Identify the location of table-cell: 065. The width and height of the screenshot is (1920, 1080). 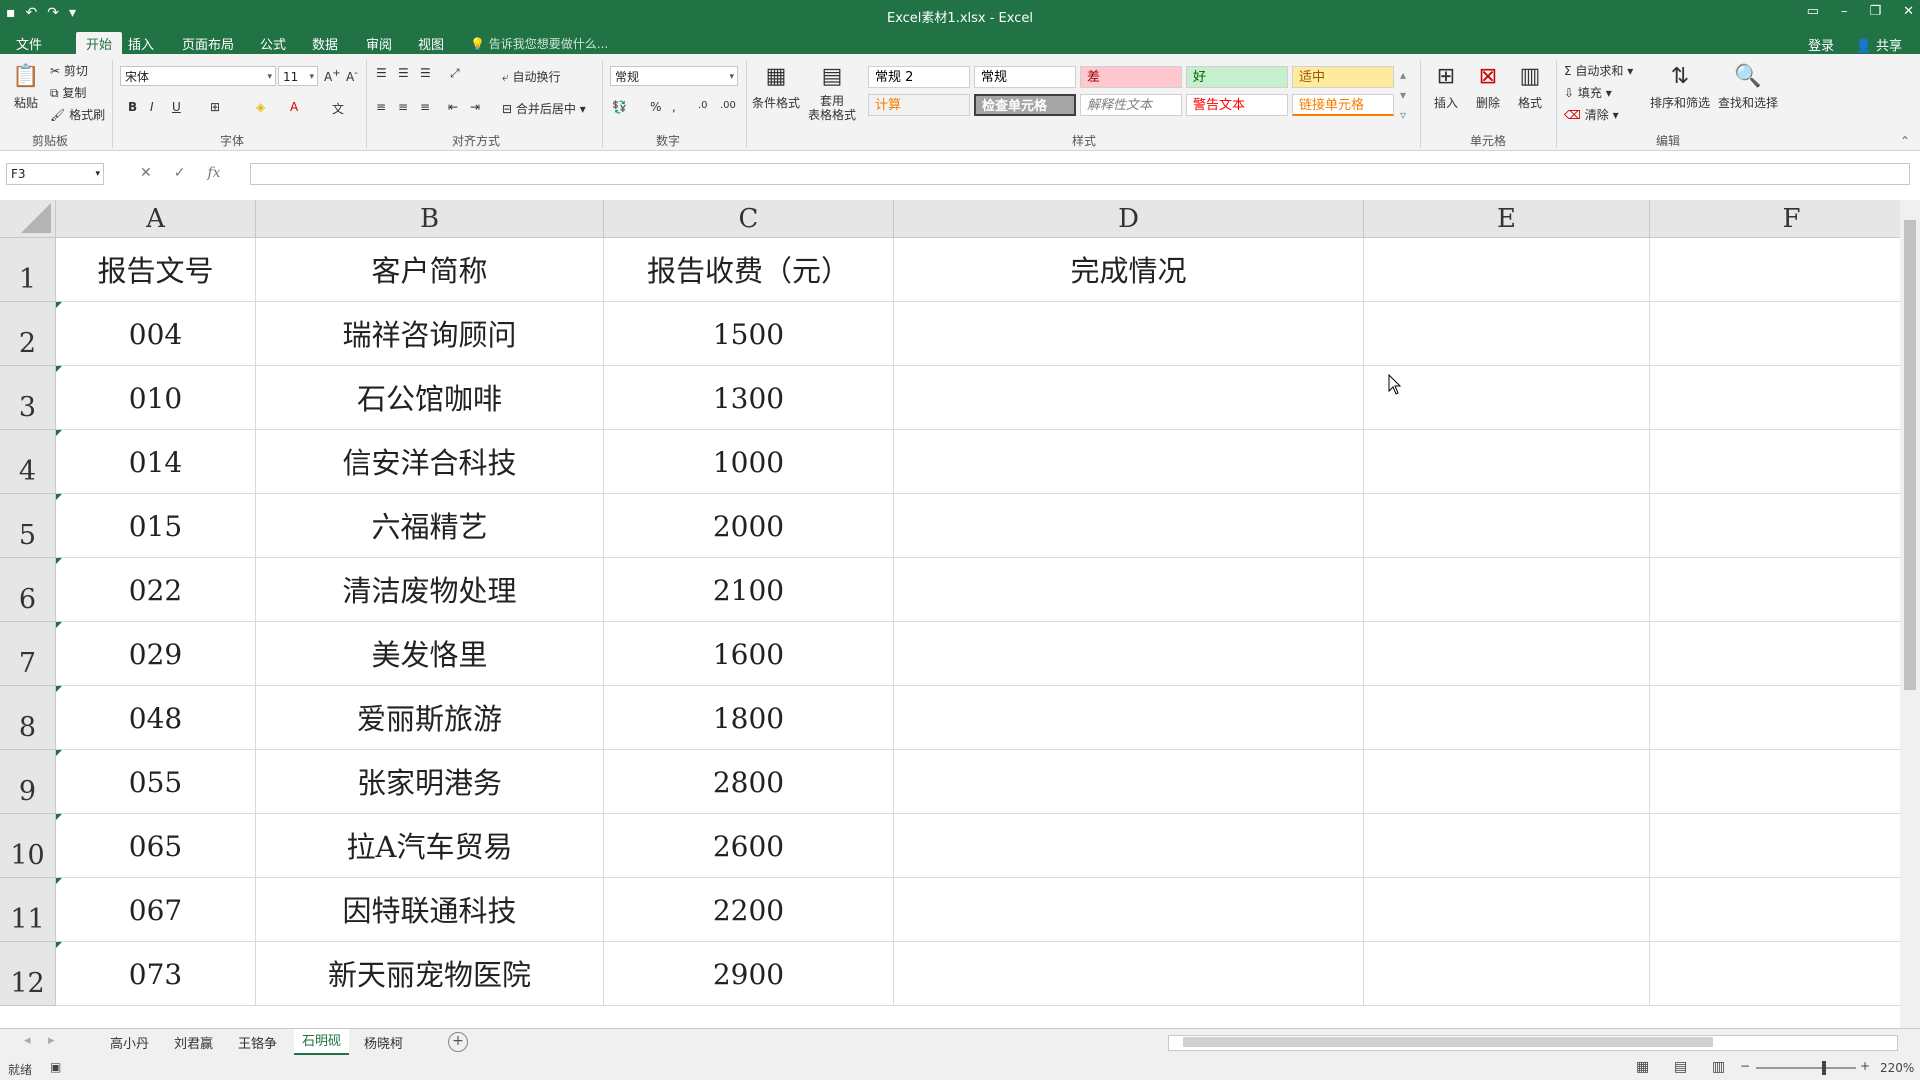
(156, 846).